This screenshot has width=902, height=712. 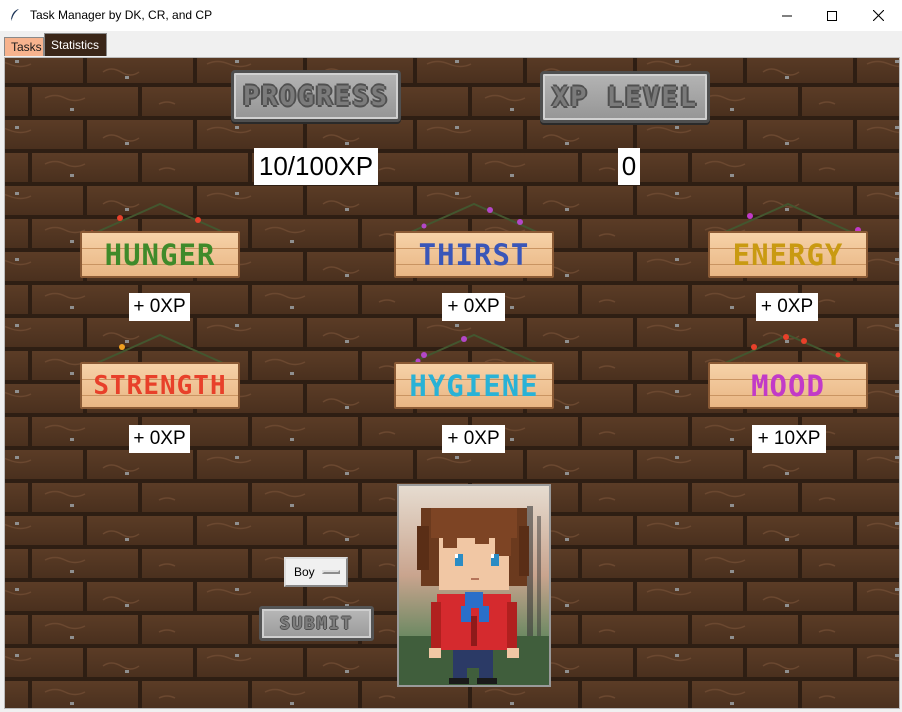 What do you see at coordinates (75, 44) in the screenshot?
I see `tab-statistics: Statistics` at bounding box center [75, 44].